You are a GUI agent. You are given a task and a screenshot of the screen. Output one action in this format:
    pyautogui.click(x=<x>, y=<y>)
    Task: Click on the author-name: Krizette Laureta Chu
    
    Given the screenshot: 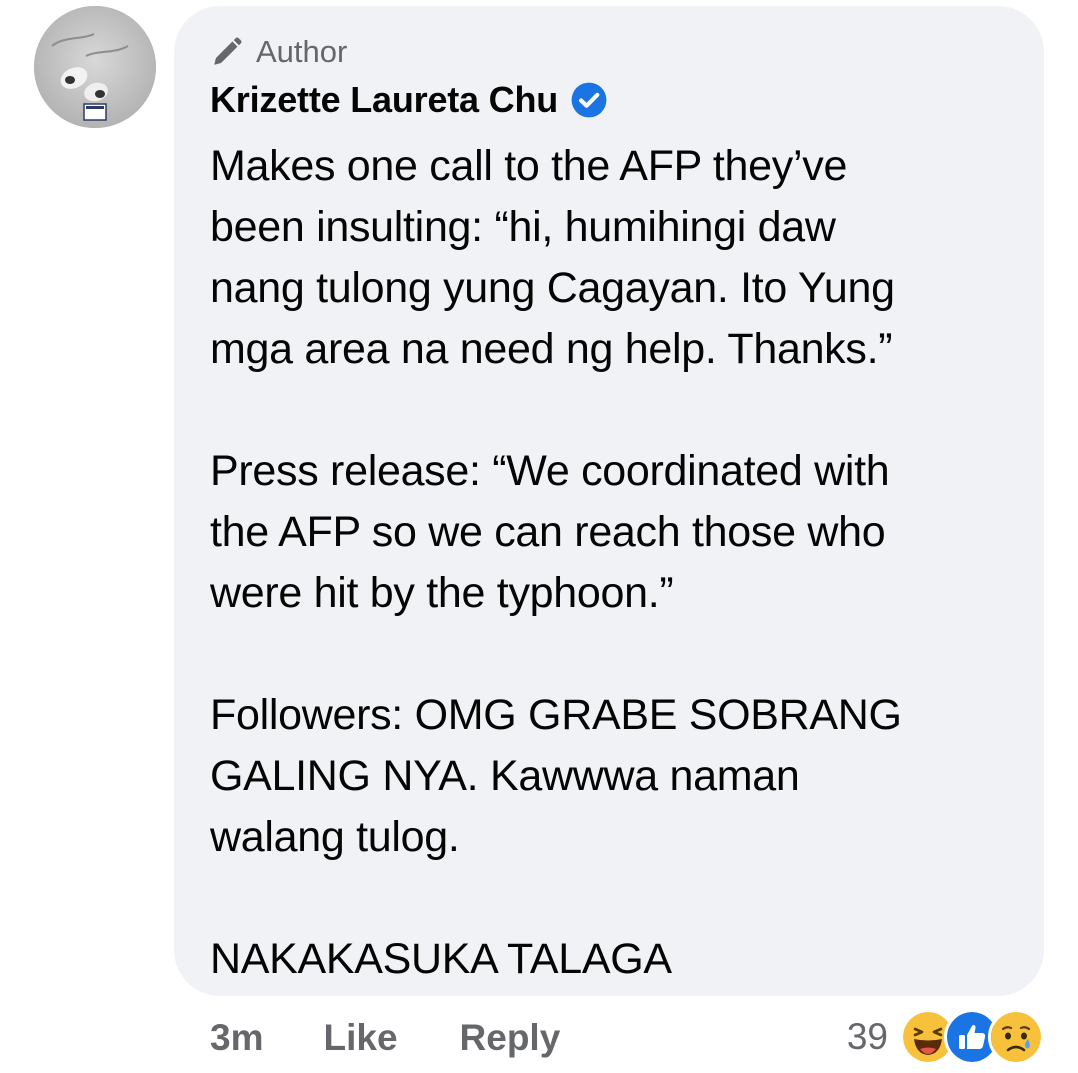 What is the action you would take?
    pyautogui.click(x=384, y=100)
    